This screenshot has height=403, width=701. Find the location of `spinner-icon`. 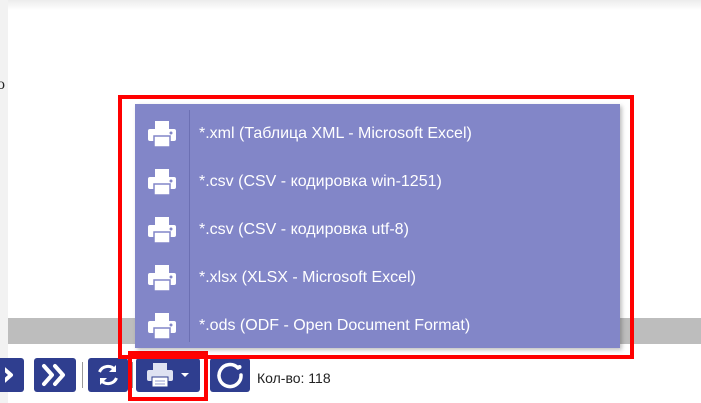

spinner-icon is located at coordinates (230, 375).